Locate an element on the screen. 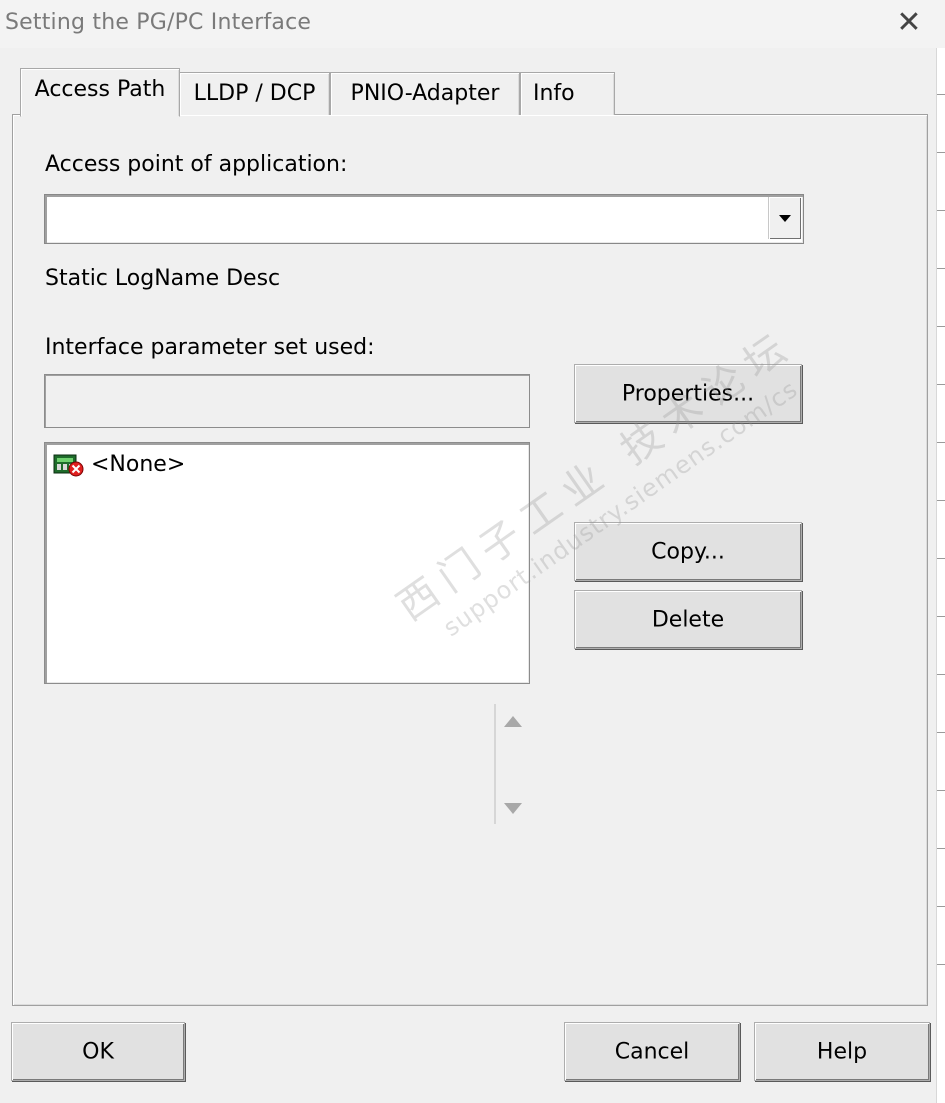 This screenshot has width=945, height=1103. tab-label: PNIO-Adapter is located at coordinates (425, 93).